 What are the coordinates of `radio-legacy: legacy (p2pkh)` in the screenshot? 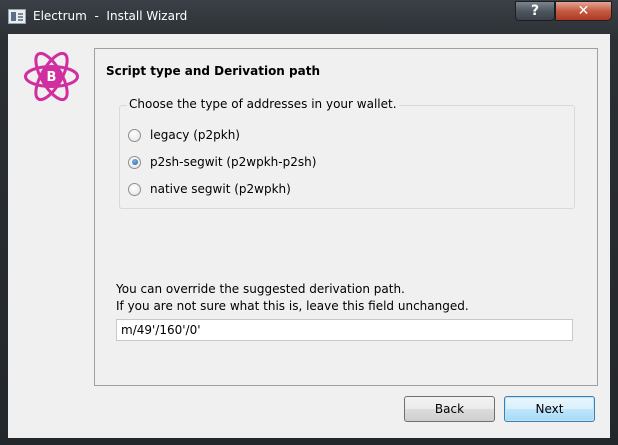 It's located at (184, 135).